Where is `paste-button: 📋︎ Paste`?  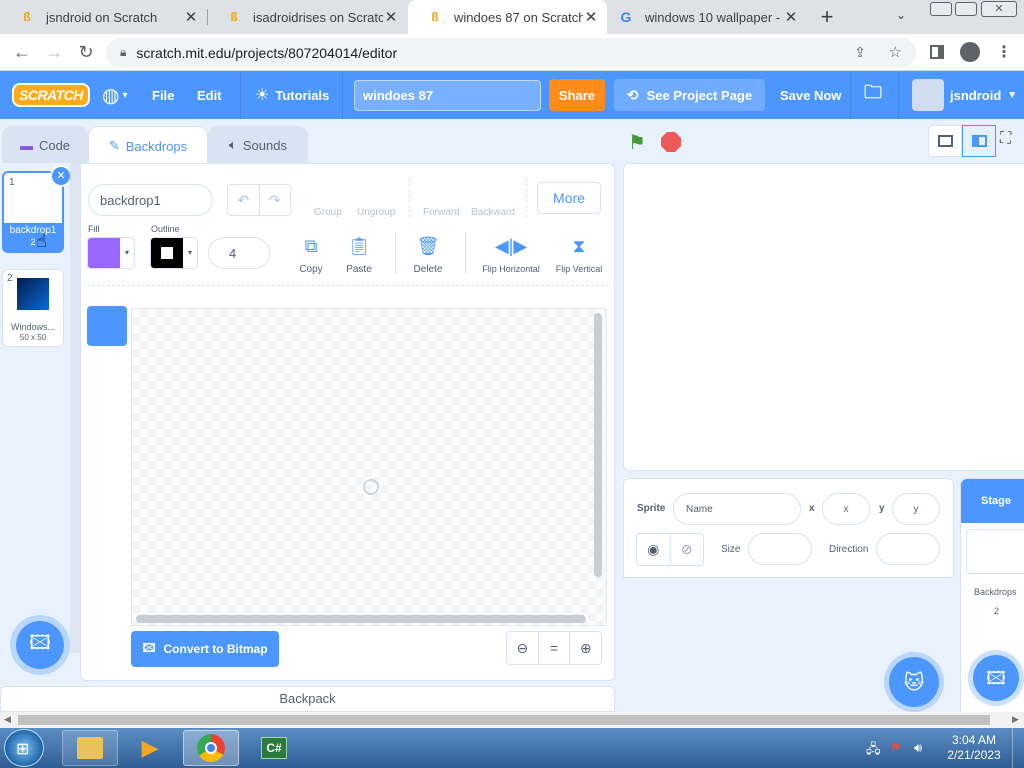
paste-button: 📋︎ Paste is located at coordinates (359, 255).